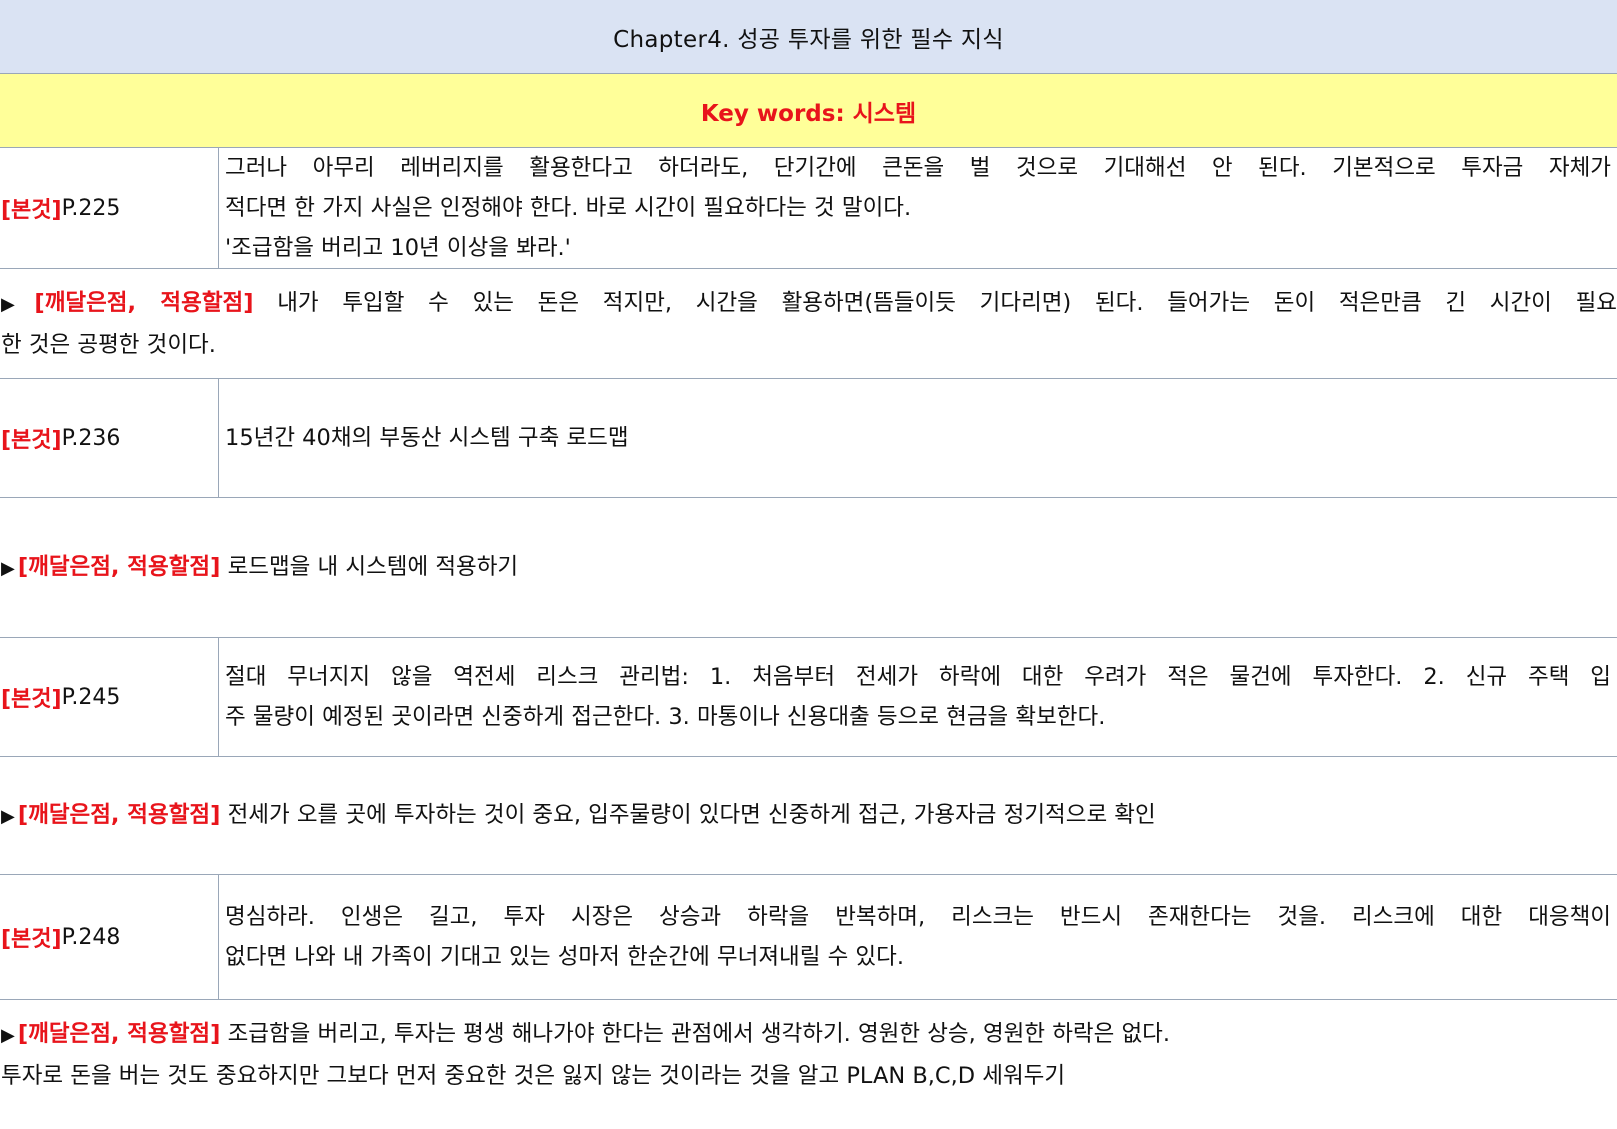  Describe the element at coordinates (91, 208) in the screenshot. I see `page-number: P.225` at that location.